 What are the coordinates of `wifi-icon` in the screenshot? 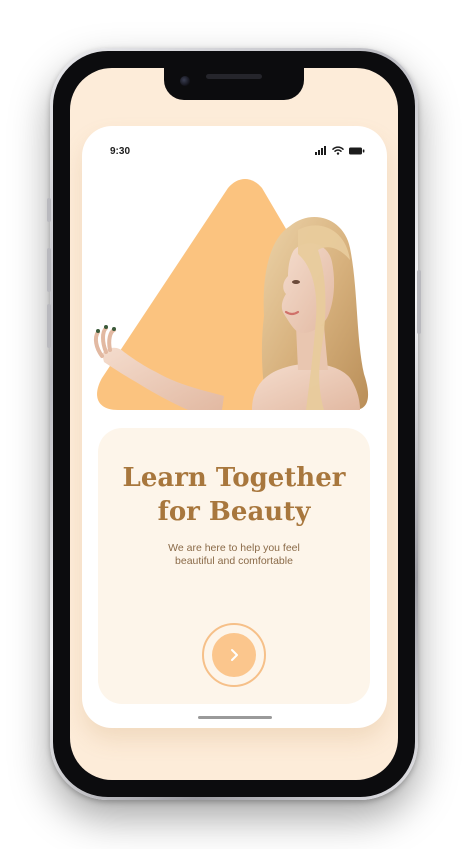 It's located at (338, 150).